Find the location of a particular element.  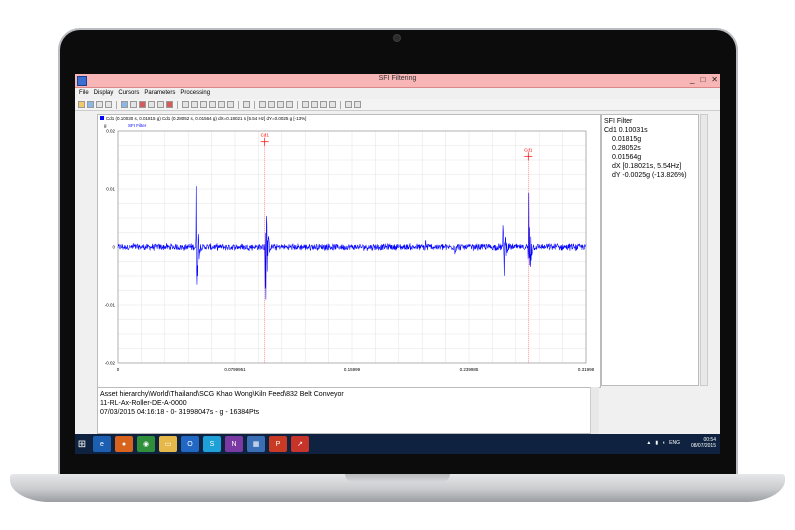

sideband-icon is located at coordinates (160, 104).